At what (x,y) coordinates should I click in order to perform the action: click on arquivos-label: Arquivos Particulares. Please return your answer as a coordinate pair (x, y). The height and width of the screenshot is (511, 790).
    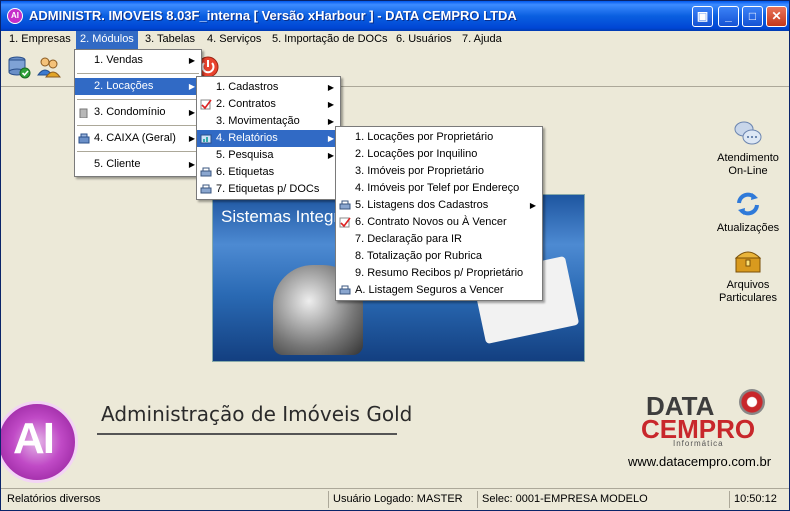
    Looking at the image, I should click on (748, 291).